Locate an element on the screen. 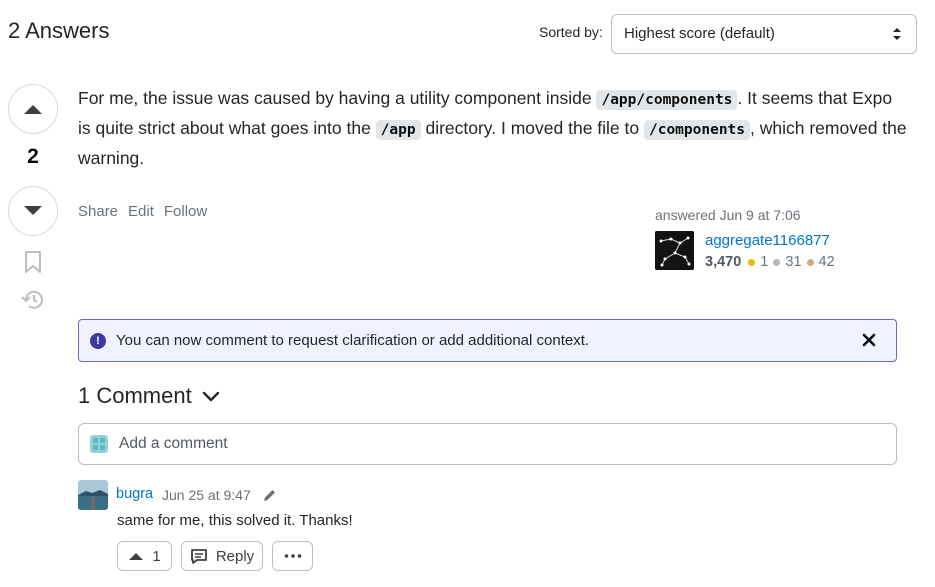 The image size is (935, 587). silver-badge-count: 31 is located at coordinates (793, 262).